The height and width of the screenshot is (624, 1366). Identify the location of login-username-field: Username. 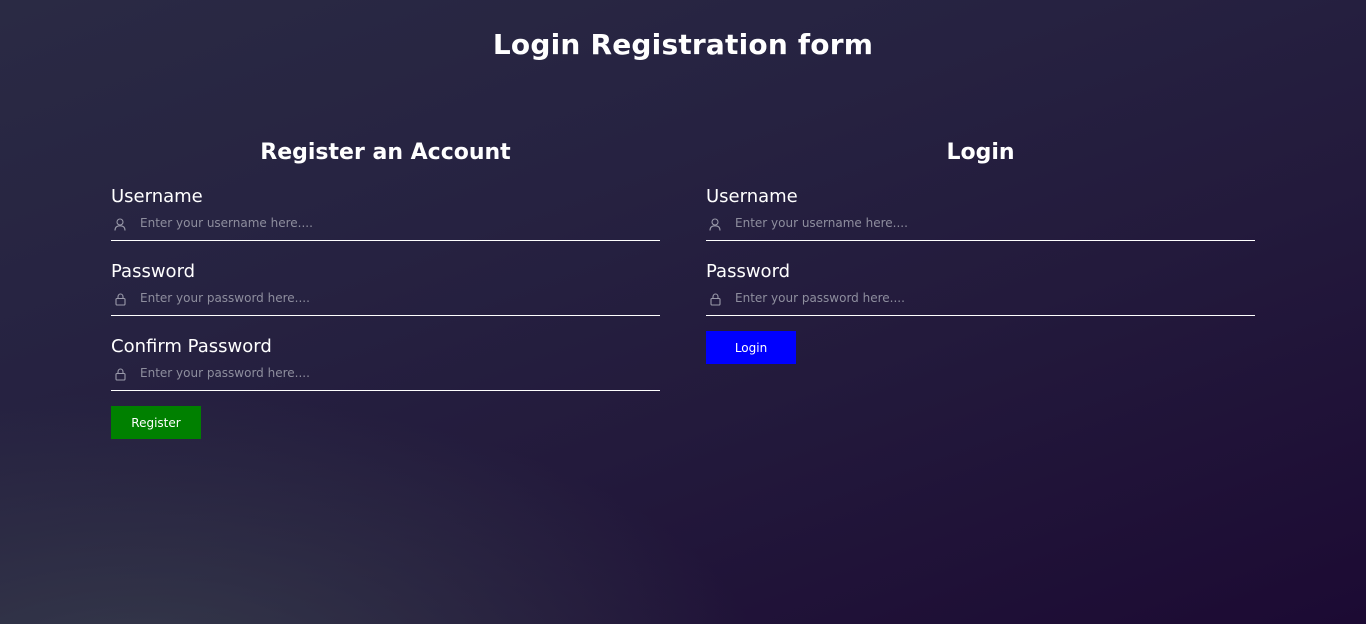
(980, 213).